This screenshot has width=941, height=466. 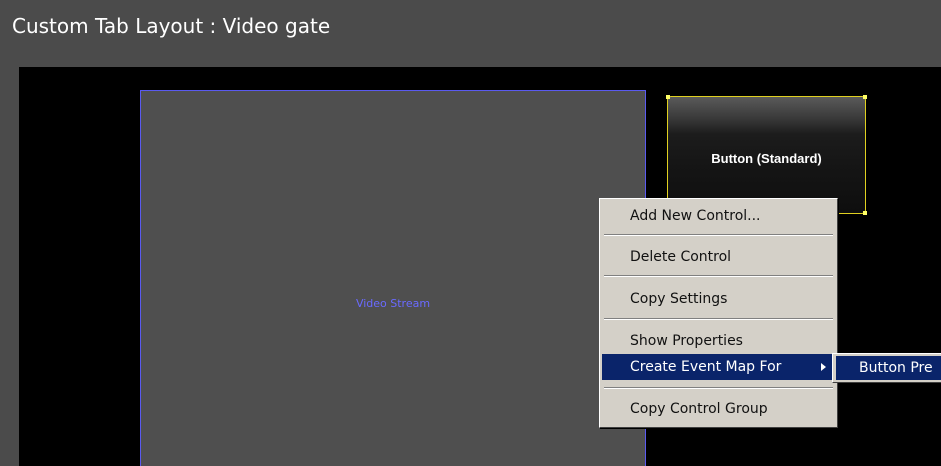 I want to click on menu-item-copy-settings: Copy Settings, so click(x=718, y=299).